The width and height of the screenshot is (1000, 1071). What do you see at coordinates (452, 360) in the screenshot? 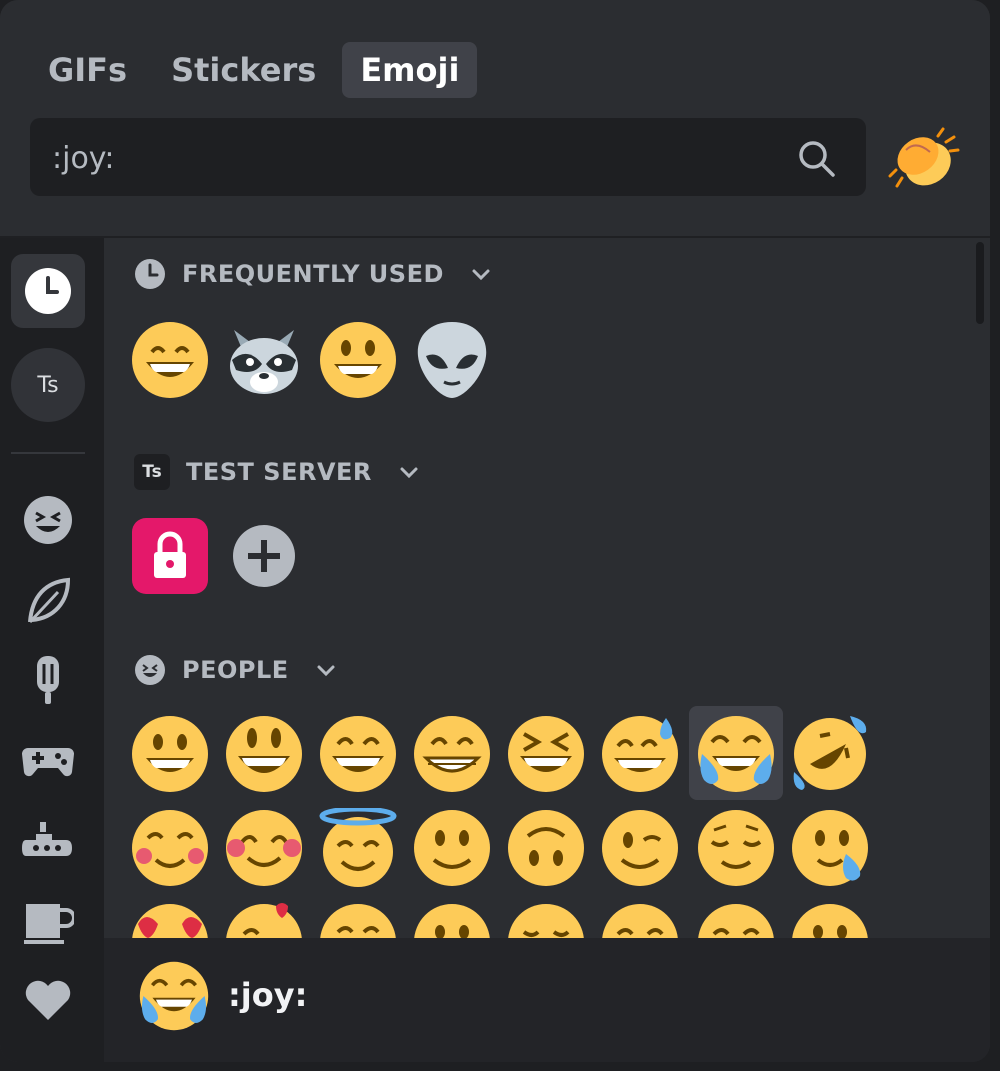
I see `emoji-alien` at bounding box center [452, 360].